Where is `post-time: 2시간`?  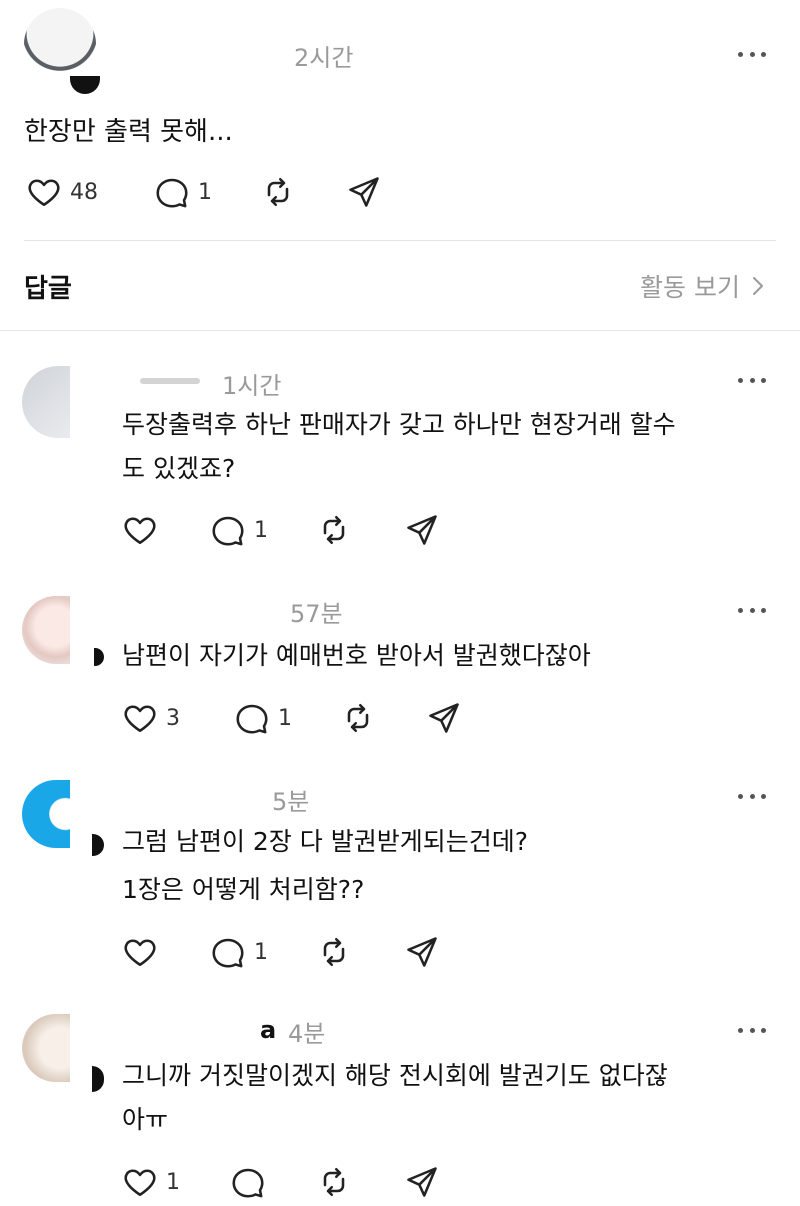
post-time: 2시간 is located at coordinates (324, 58).